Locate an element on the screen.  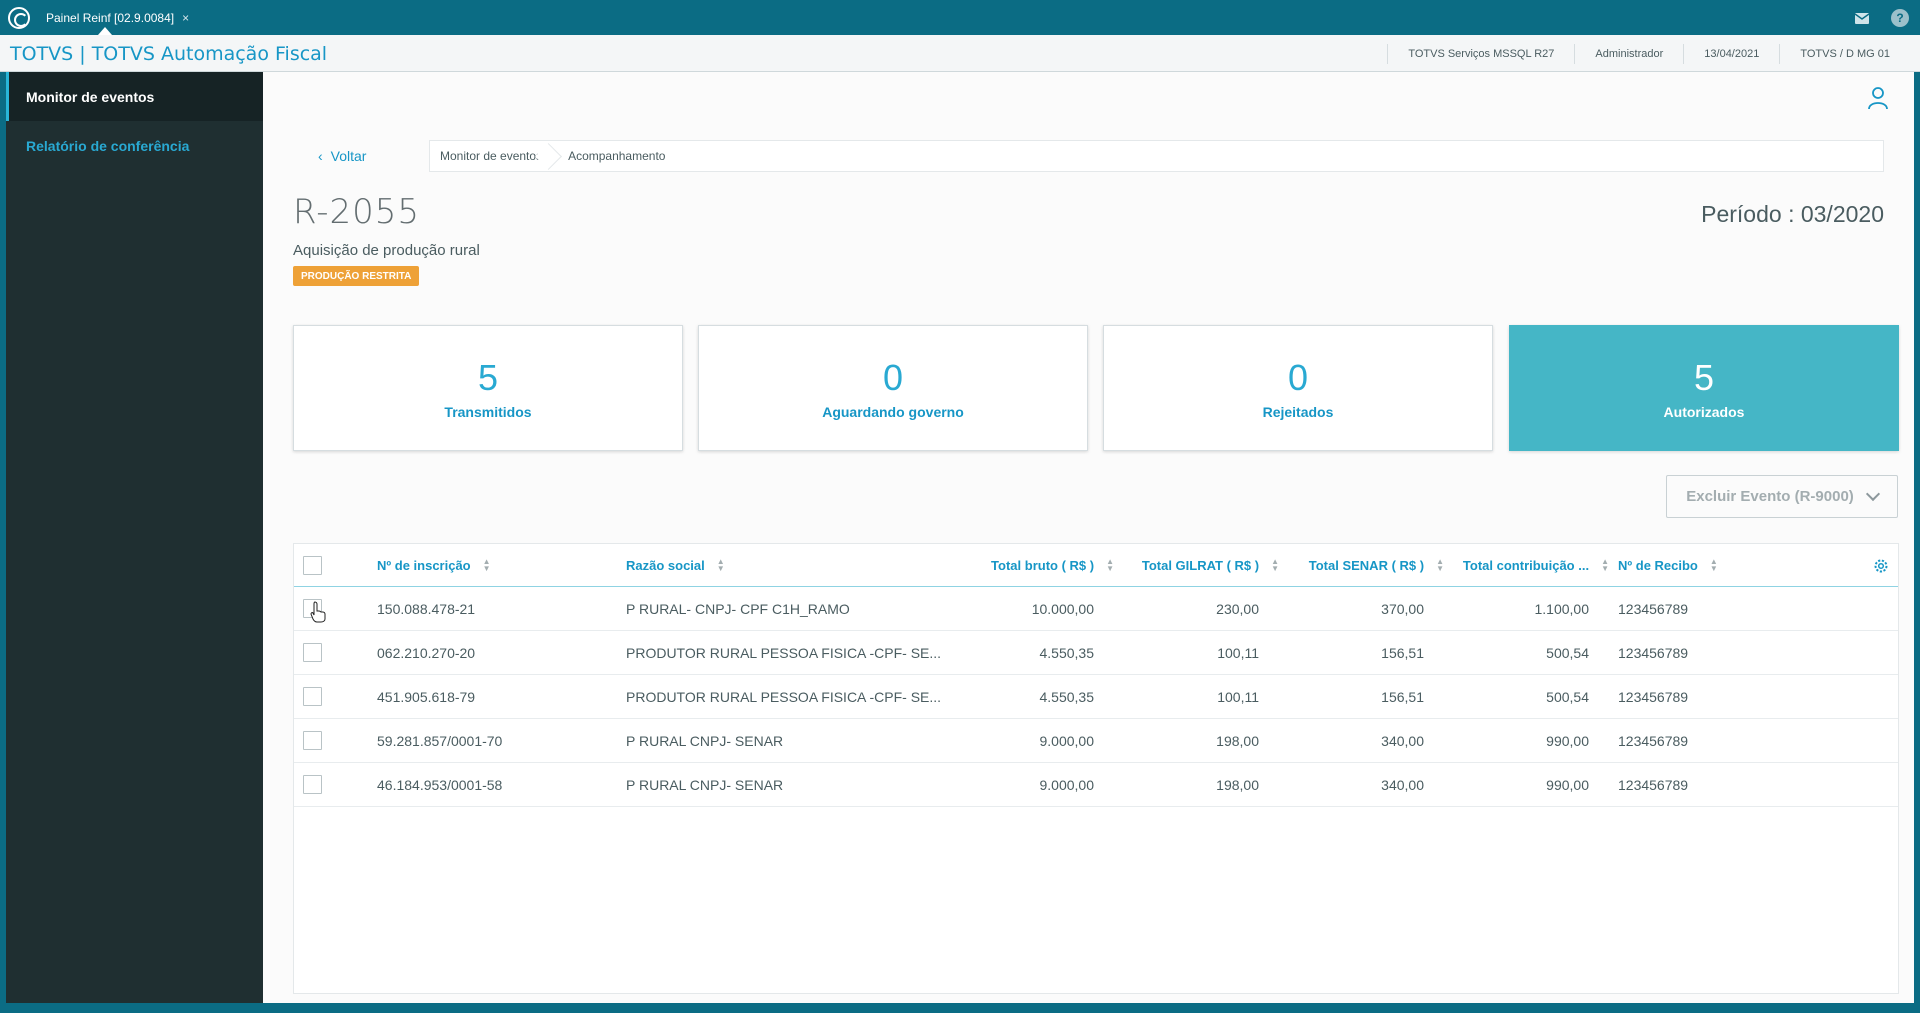
cell-total-gilrat: 100,11 is located at coordinates (1238, 696).